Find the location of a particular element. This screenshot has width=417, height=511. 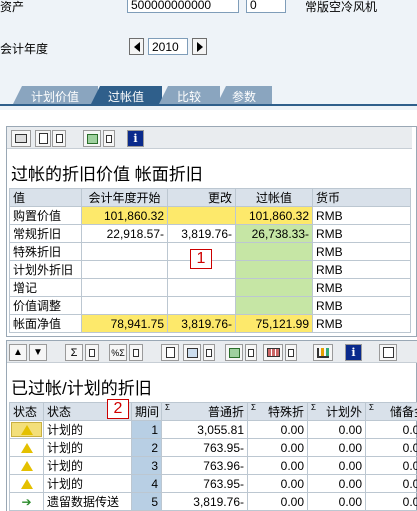

subtotal-button: %Σ is located at coordinates (118, 352).